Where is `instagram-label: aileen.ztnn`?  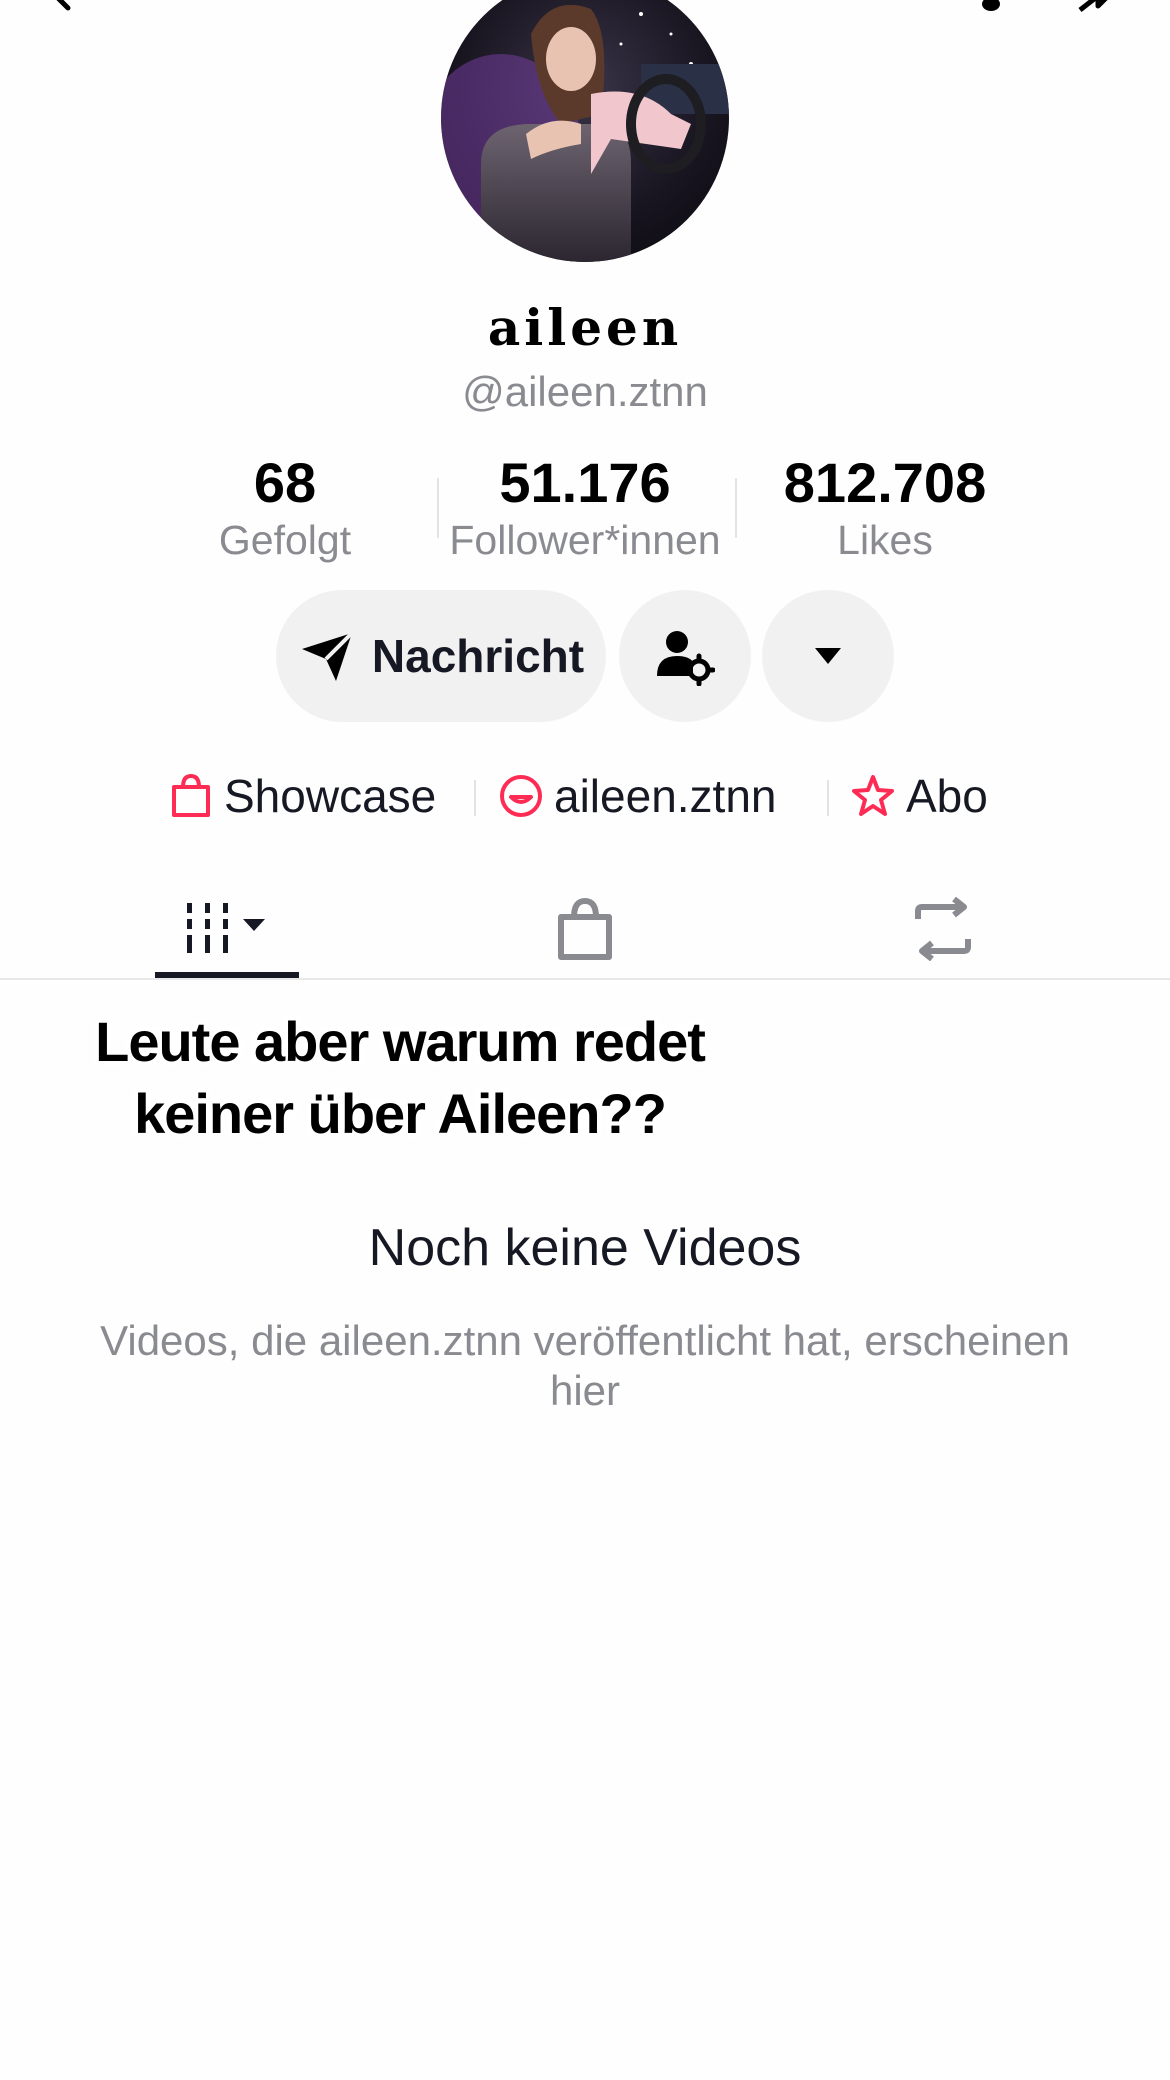
instagram-label: aileen.ztnn is located at coordinates (665, 796).